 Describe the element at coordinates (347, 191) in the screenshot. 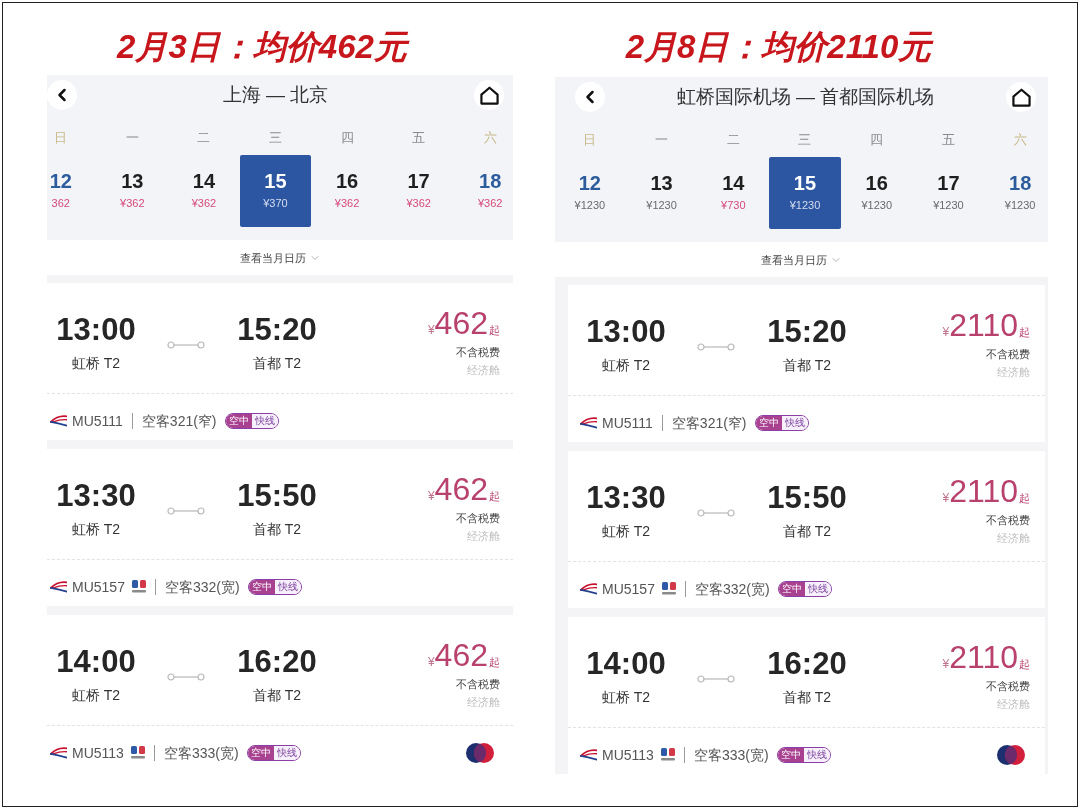

I see `date-tab: 16 ¥362` at that location.